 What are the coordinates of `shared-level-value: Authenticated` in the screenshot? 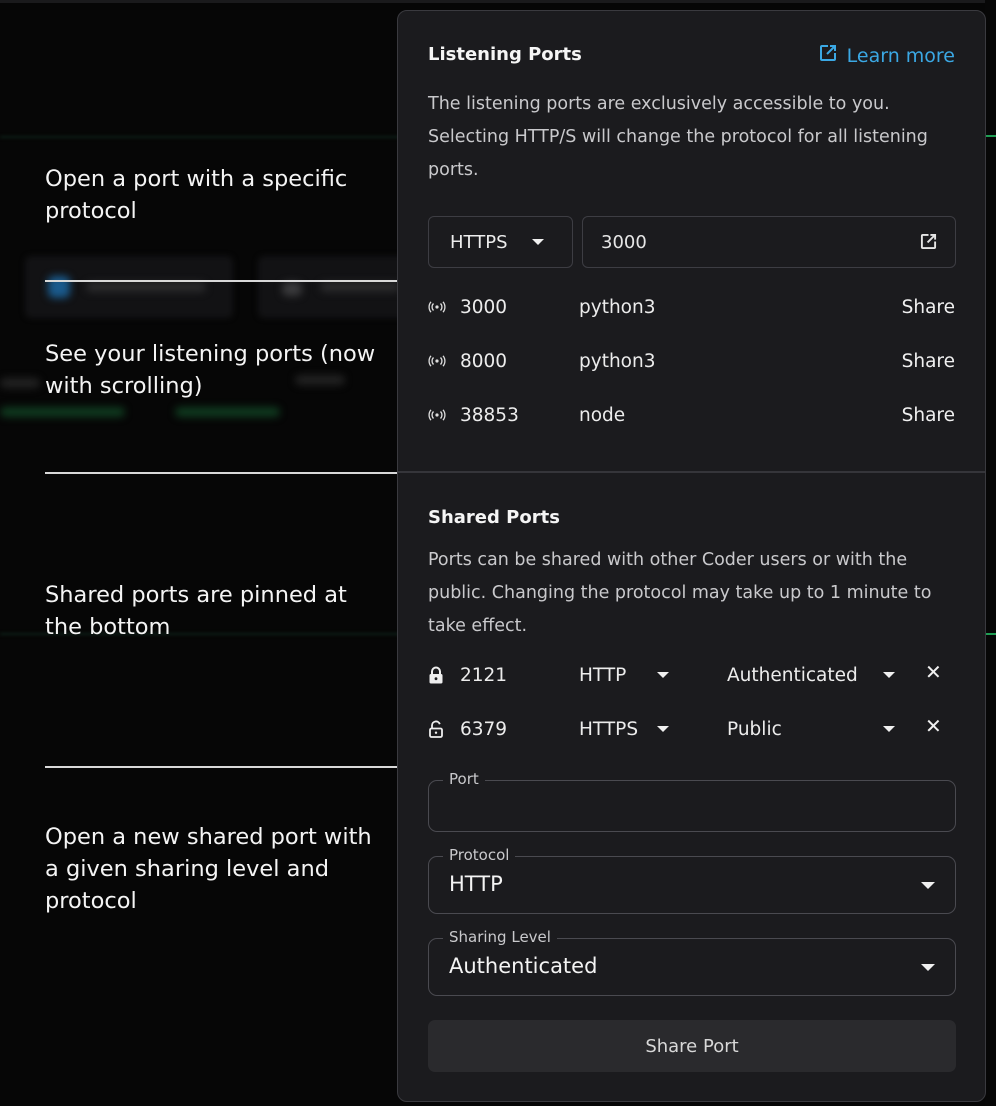 It's located at (792, 675).